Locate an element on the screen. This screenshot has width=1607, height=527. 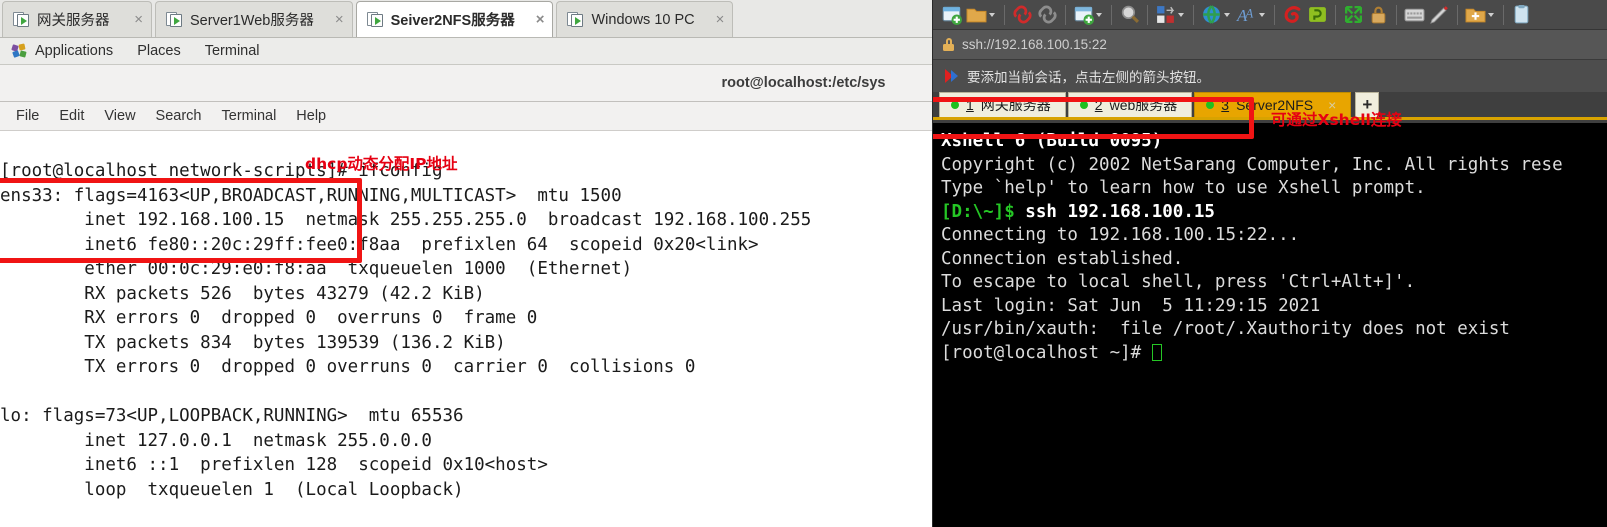
reconnect-icon is located at coordinates (1047, 15).